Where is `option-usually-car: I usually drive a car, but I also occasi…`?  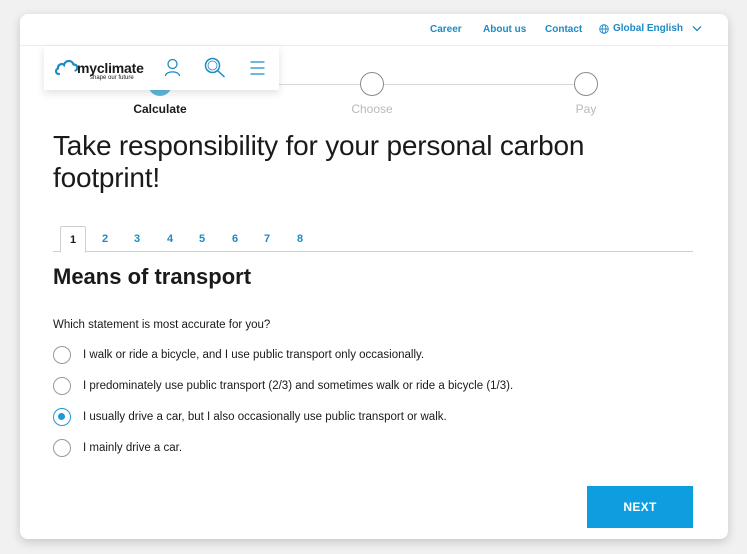 option-usually-car: I usually drive a car, but I also occasi… is located at coordinates (250, 417).